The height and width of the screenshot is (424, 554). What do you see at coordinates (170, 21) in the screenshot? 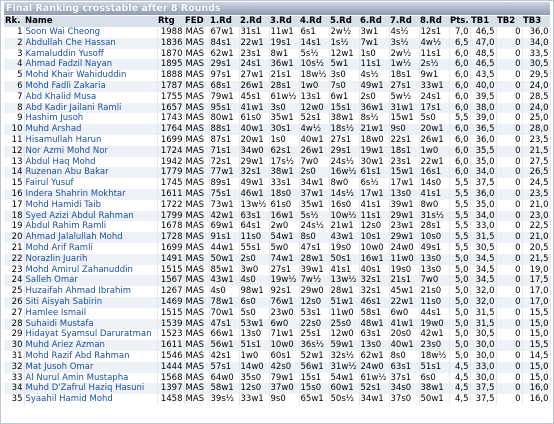
I see `column-header: Rtg` at bounding box center [170, 21].